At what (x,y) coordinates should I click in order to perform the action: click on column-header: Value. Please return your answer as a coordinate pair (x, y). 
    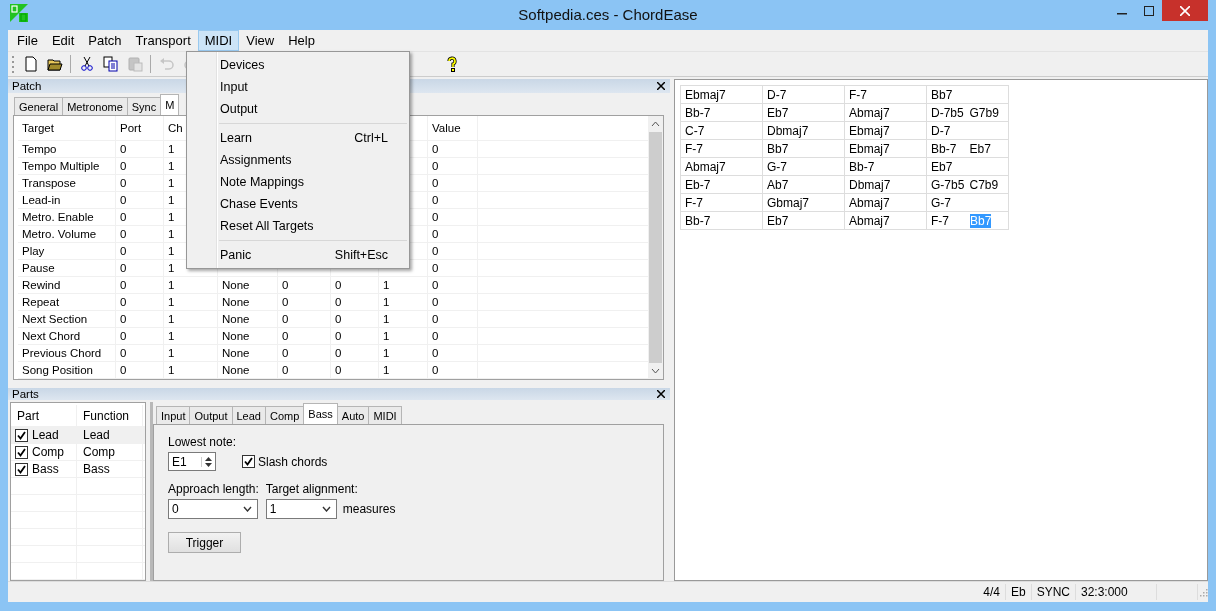
    Looking at the image, I should click on (453, 128).